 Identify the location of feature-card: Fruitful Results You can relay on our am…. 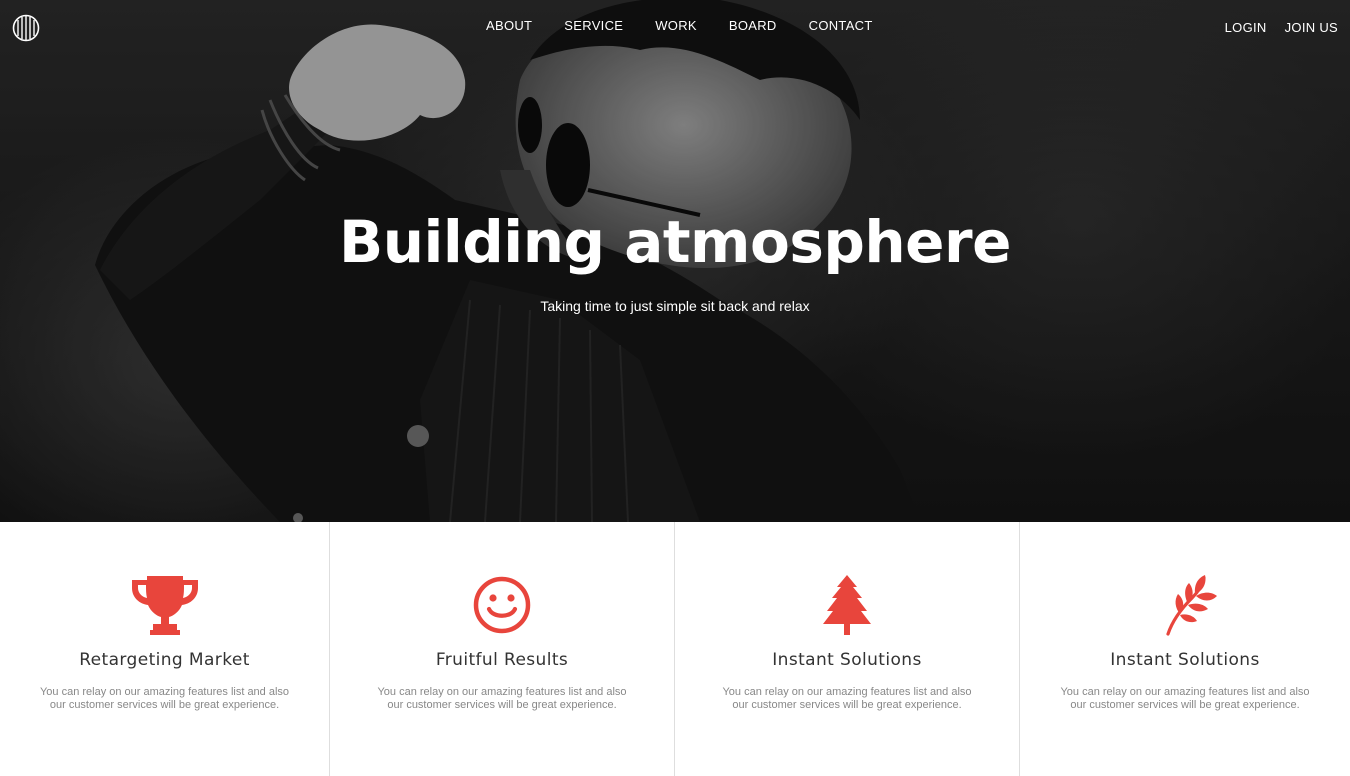
(502, 649).